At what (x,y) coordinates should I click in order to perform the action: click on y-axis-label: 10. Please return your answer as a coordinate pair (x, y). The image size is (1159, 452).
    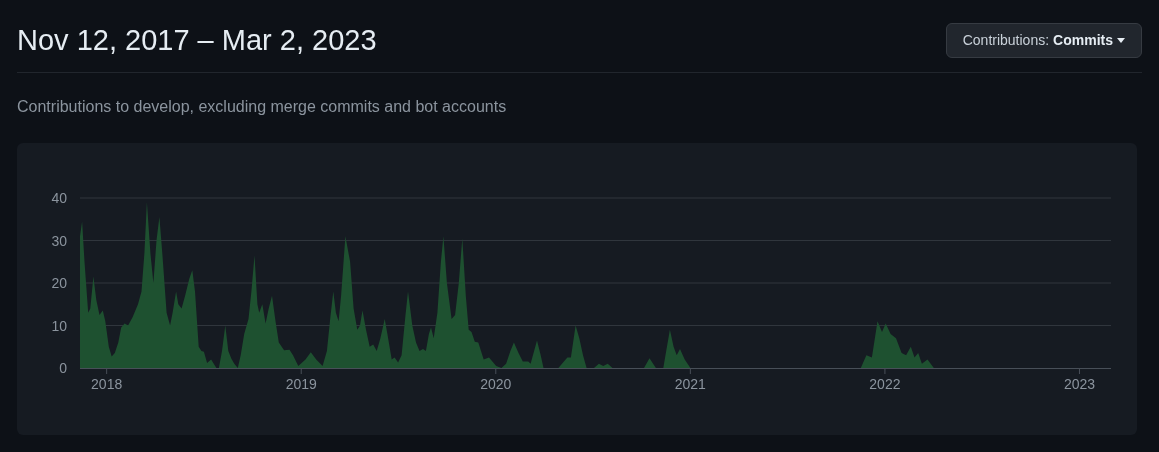
    Looking at the image, I should click on (59, 325).